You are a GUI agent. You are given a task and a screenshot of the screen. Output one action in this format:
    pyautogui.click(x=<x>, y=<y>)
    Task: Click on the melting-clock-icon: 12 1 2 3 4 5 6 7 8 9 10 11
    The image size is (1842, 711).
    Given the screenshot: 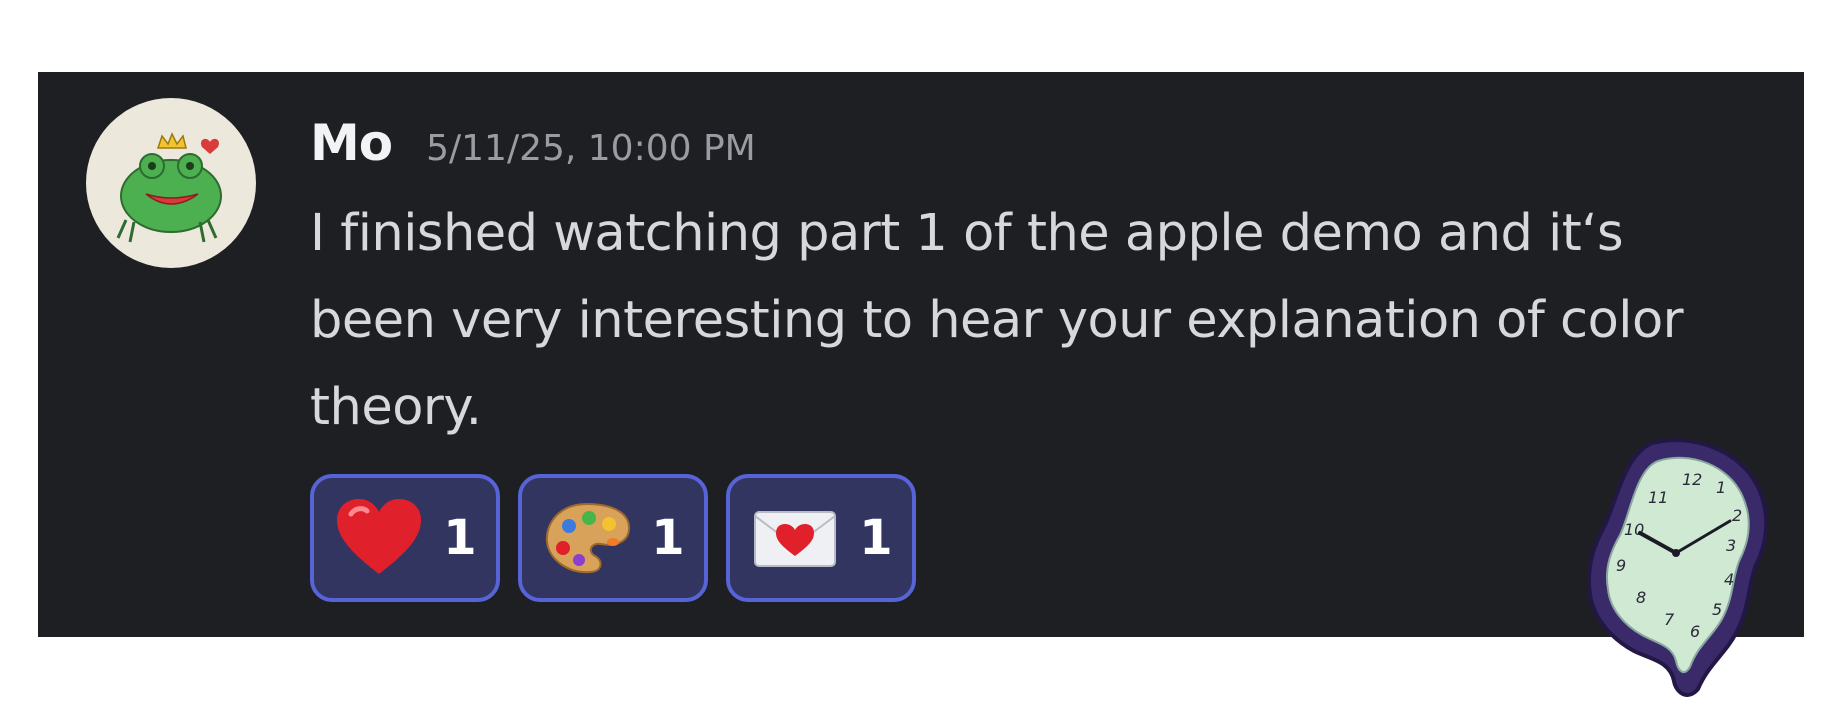 What is the action you would take?
    pyautogui.click(x=1678, y=567)
    